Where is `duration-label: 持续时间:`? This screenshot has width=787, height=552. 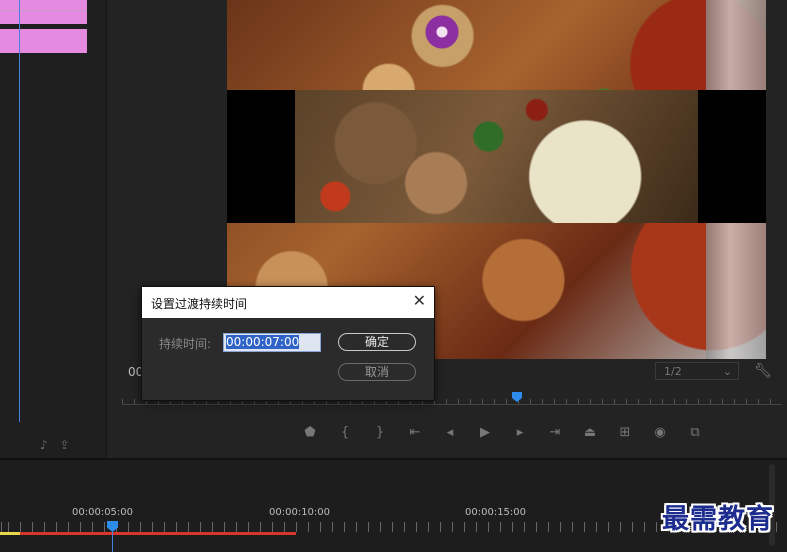 duration-label: 持续时间: is located at coordinates (185, 344).